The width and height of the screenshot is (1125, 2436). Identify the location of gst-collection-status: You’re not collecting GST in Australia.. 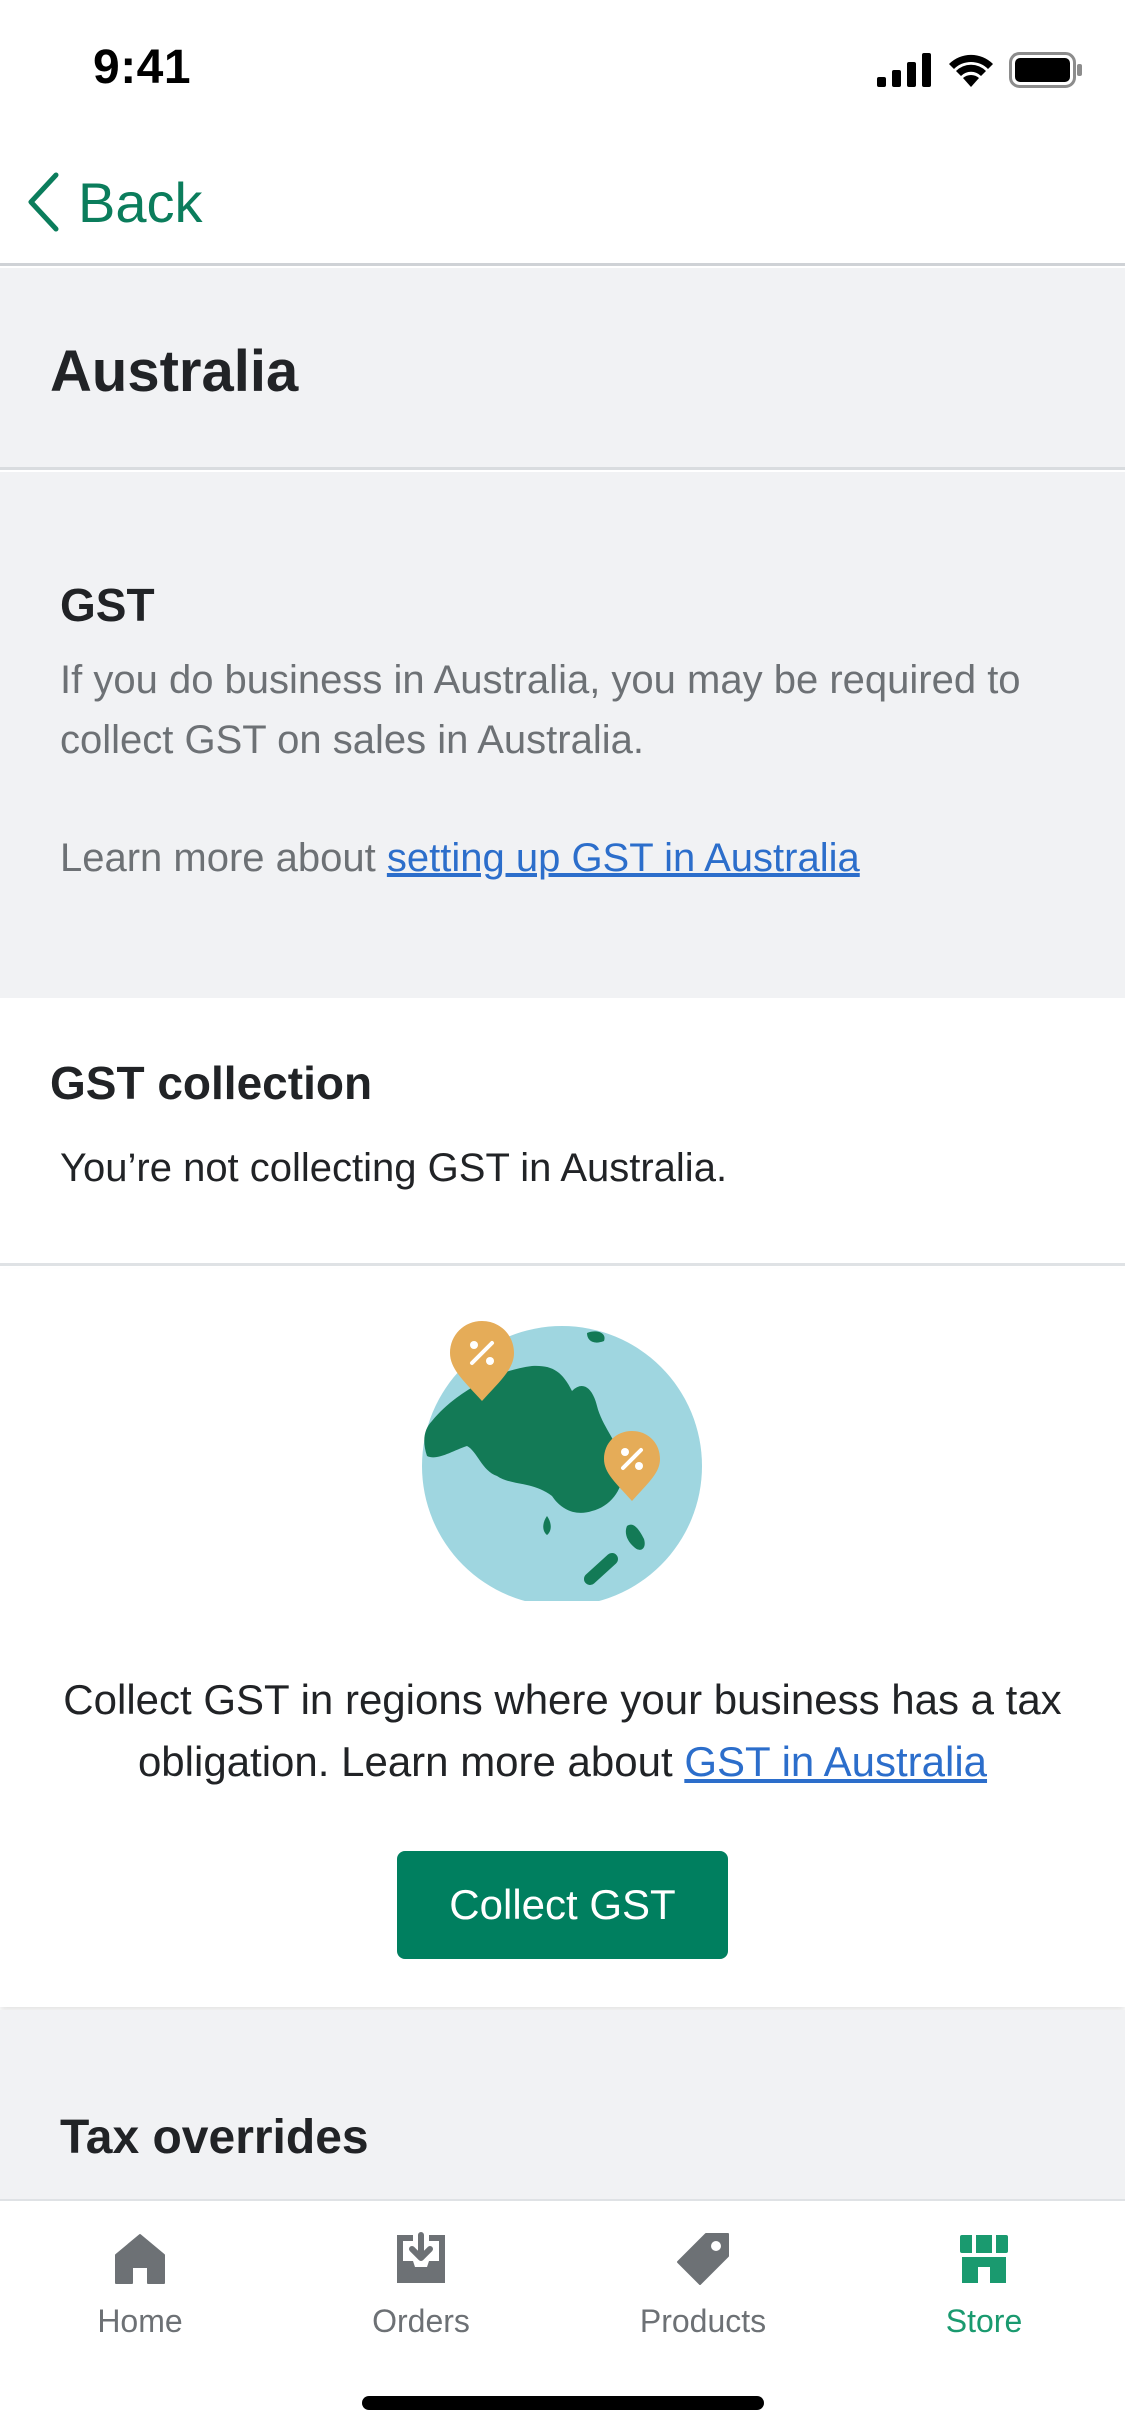
(394, 1168).